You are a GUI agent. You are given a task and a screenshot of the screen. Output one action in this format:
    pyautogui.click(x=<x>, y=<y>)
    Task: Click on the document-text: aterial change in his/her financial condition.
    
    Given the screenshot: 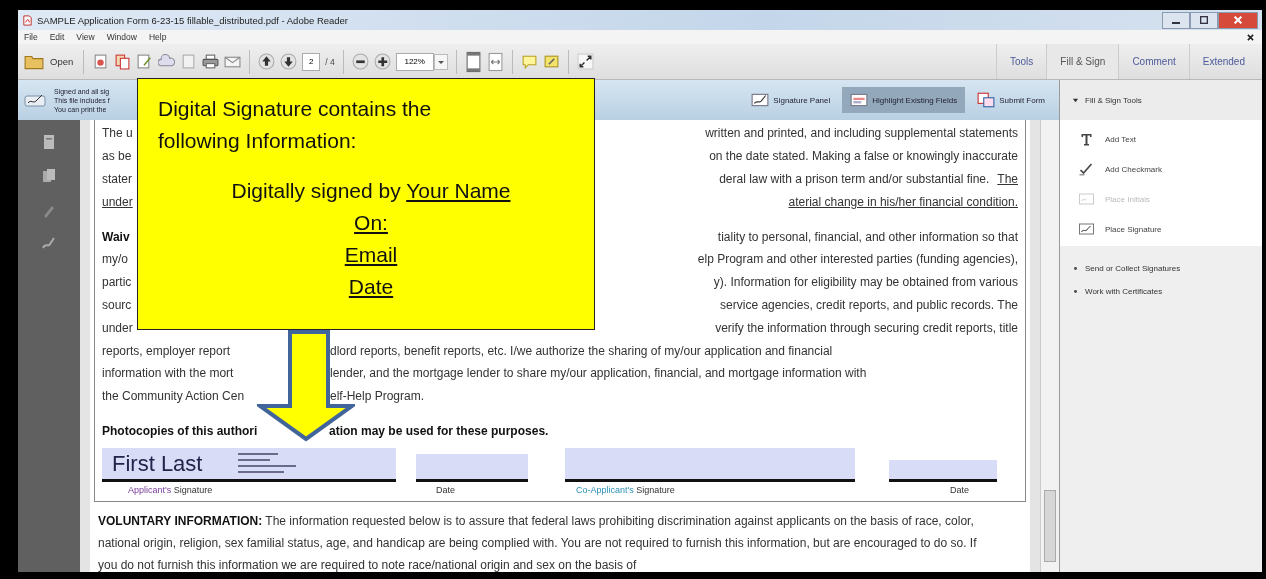 What is the action you would take?
    pyautogui.click(x=903, y=201)
    